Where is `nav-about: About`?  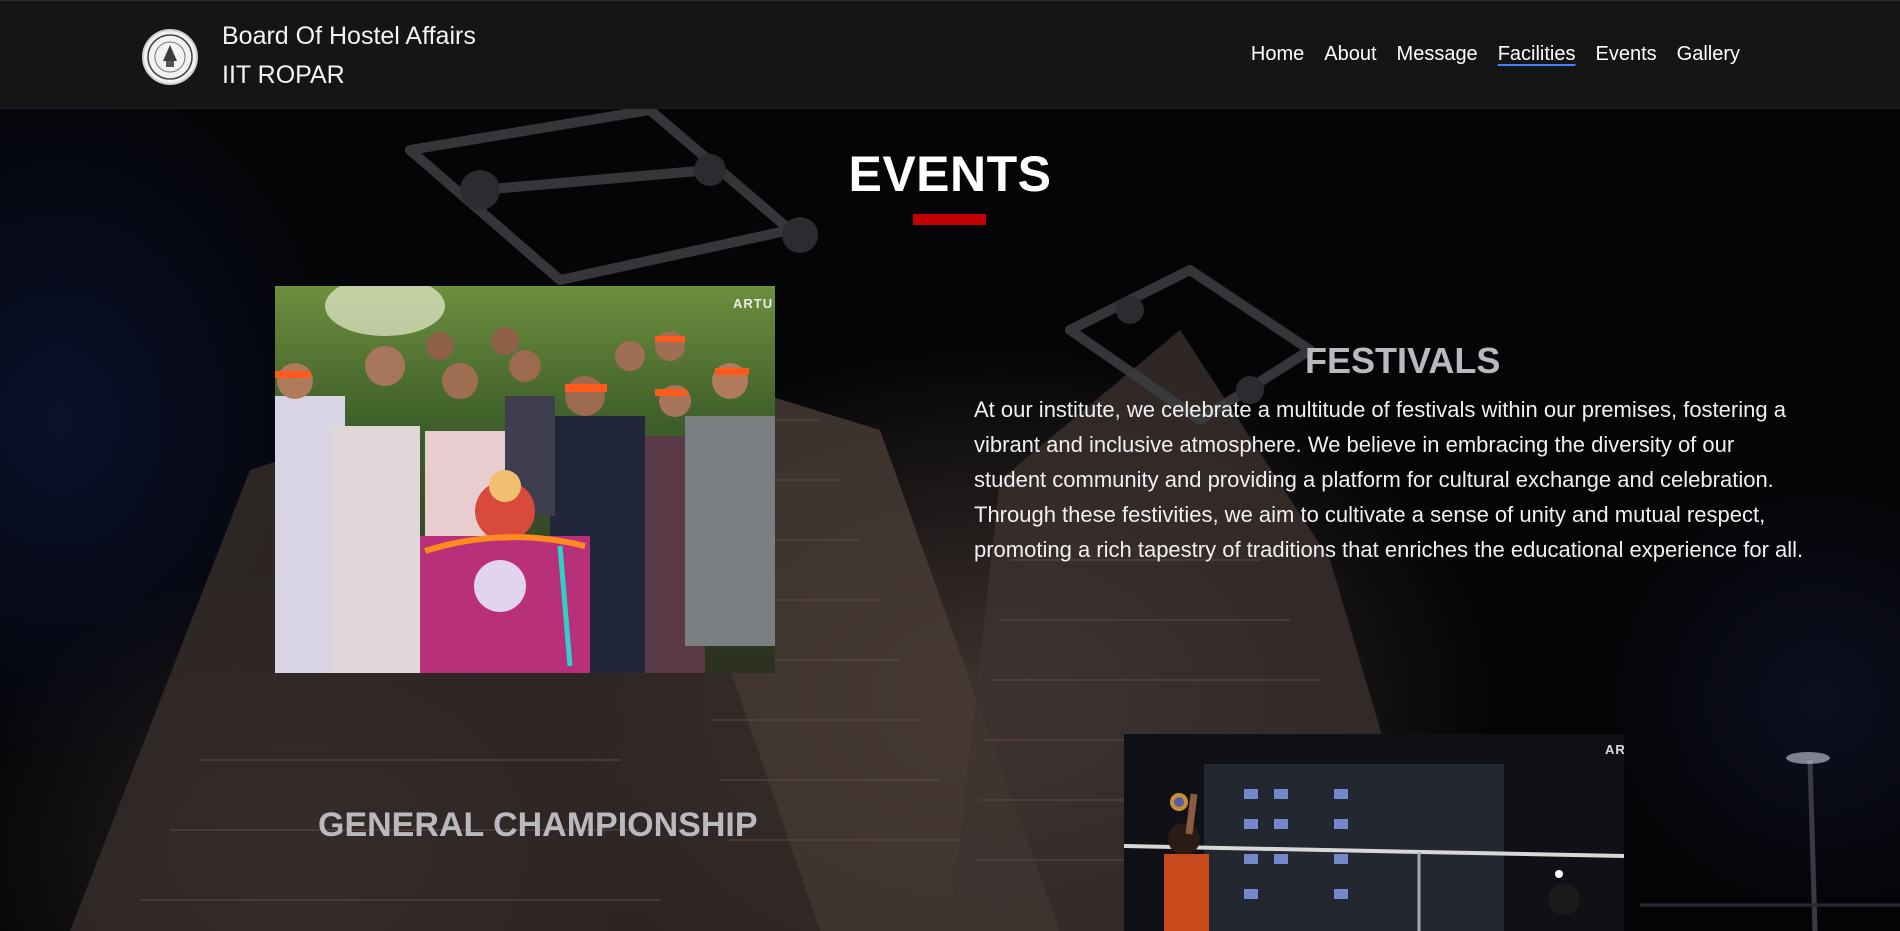
nav-about: About is located at coordinates (1350, 54).